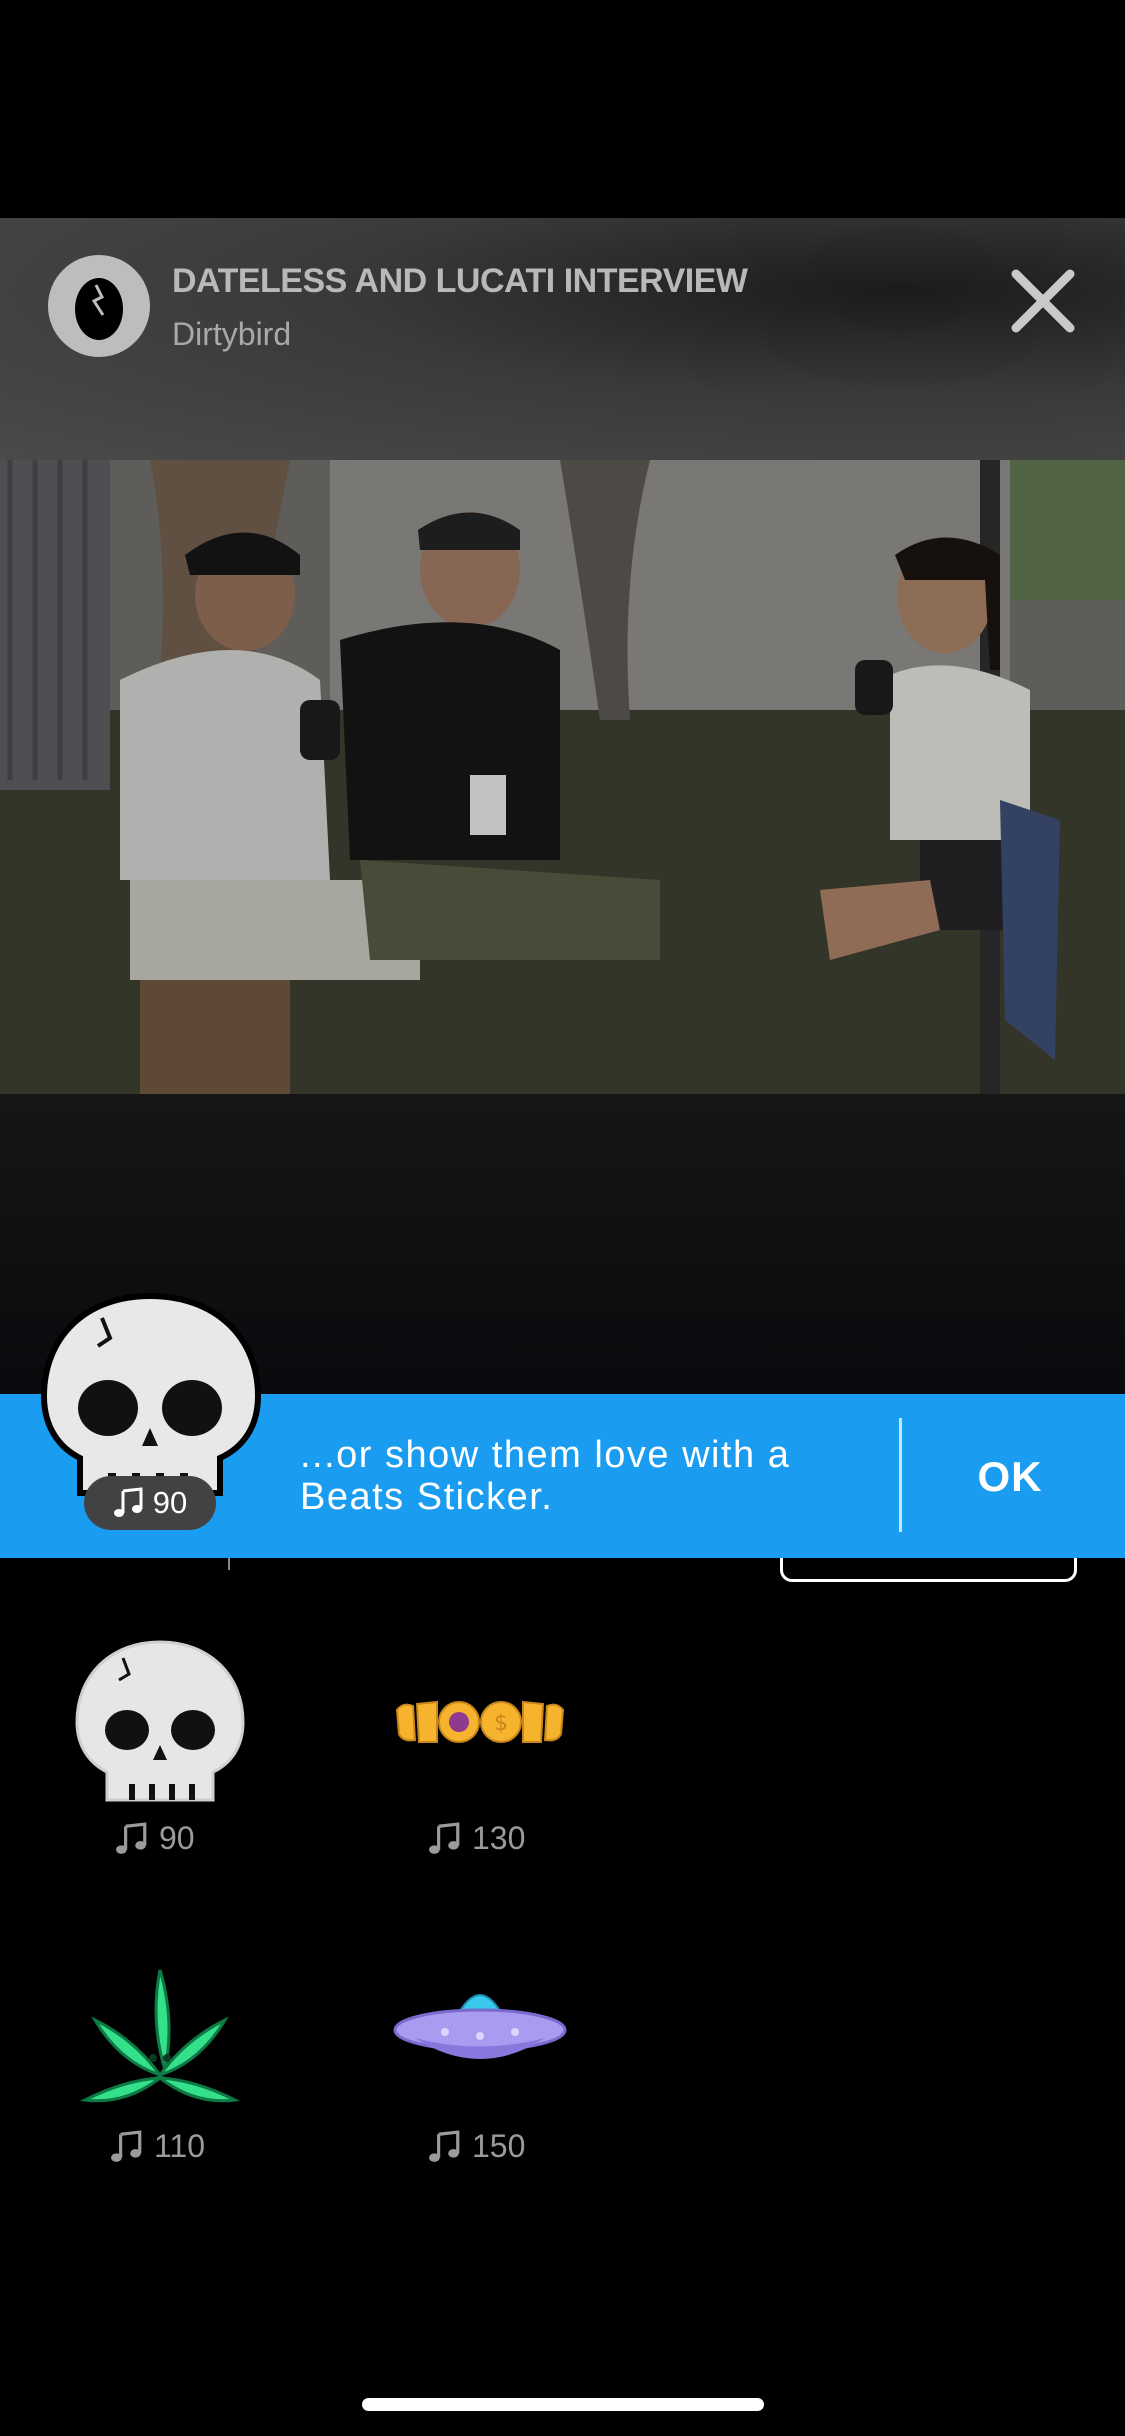 The image size is (1125, 2436). Describe the element at coordinates (545, 1455) in the screenshot. I see `banner-message-line1: ...or show them love with a` at that location.